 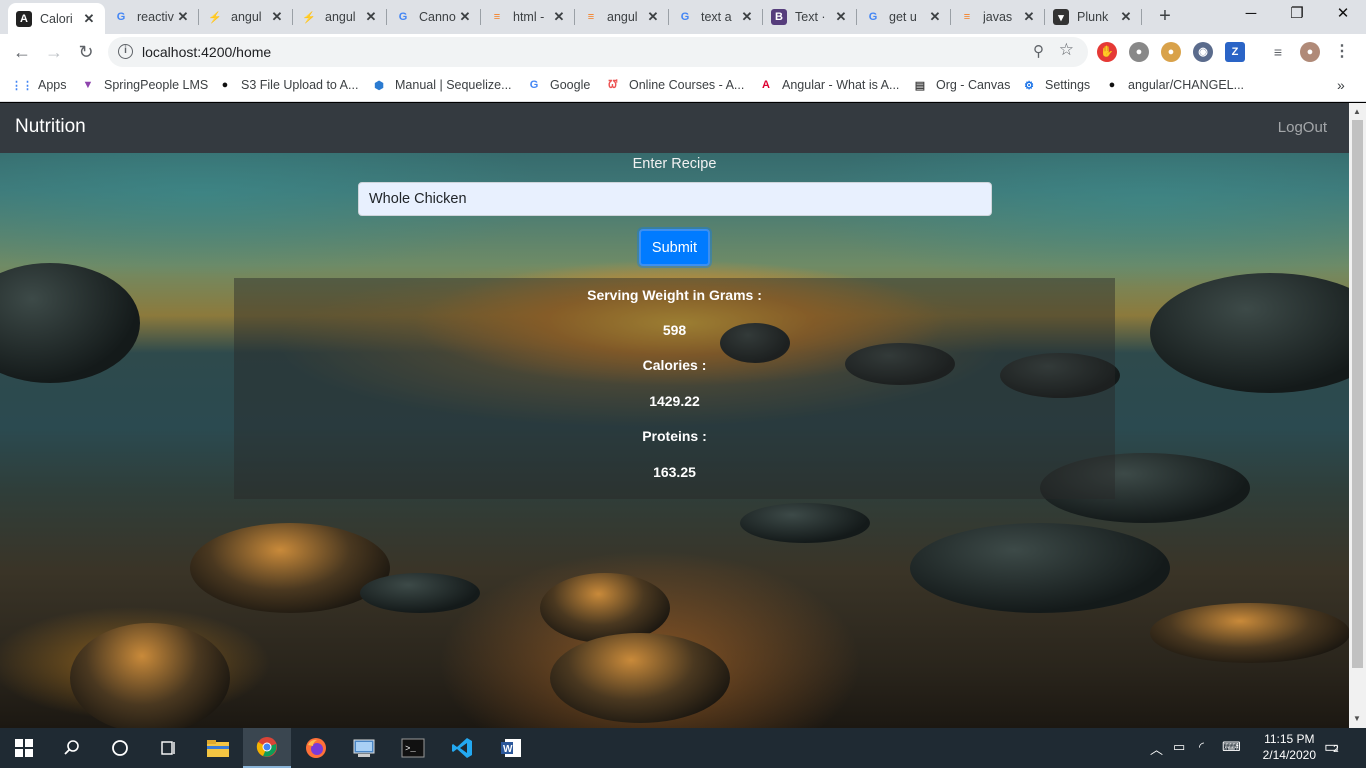 What do you see at coordinates (1235, 52) in the screenshot?
I see `zotero-extension-icon: Z` at bounding box center [1235, 52].